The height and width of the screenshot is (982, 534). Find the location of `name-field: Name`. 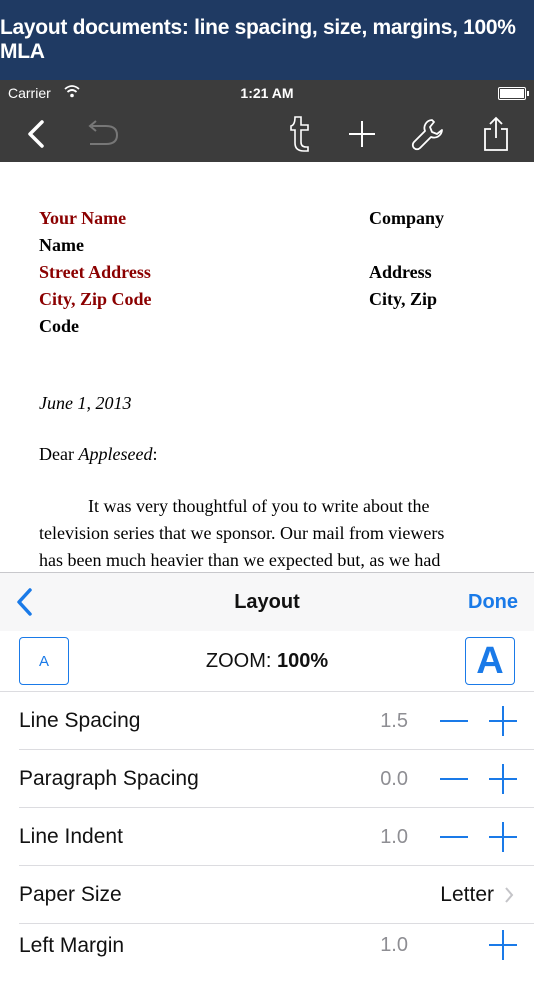

name-field: Name is located at coordinates (61, 245).